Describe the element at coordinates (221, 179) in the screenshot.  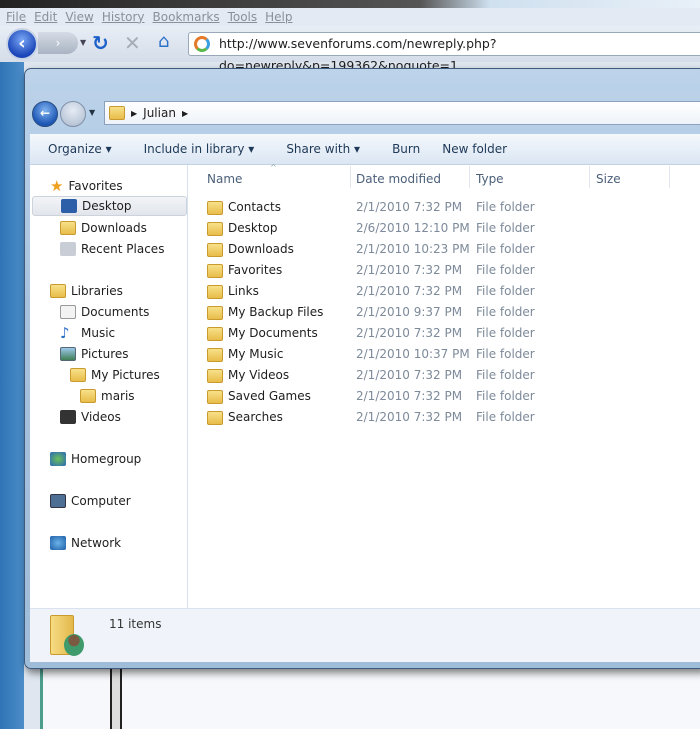
I see `column-header-name: Name` at that location.